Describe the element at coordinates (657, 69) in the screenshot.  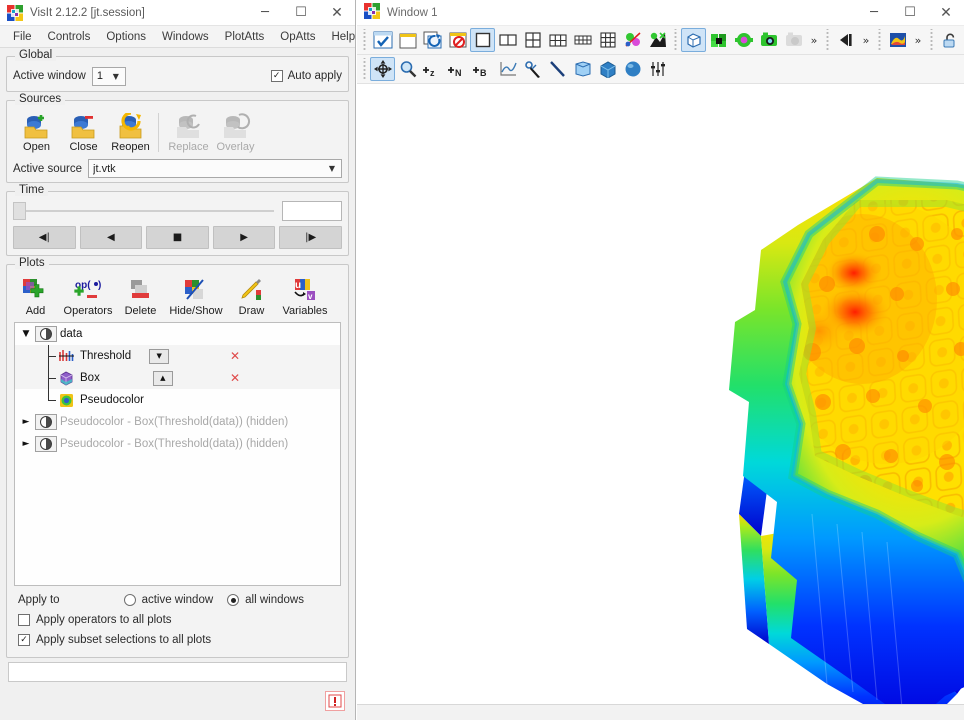
I see `axis-tool-icon` at that location.